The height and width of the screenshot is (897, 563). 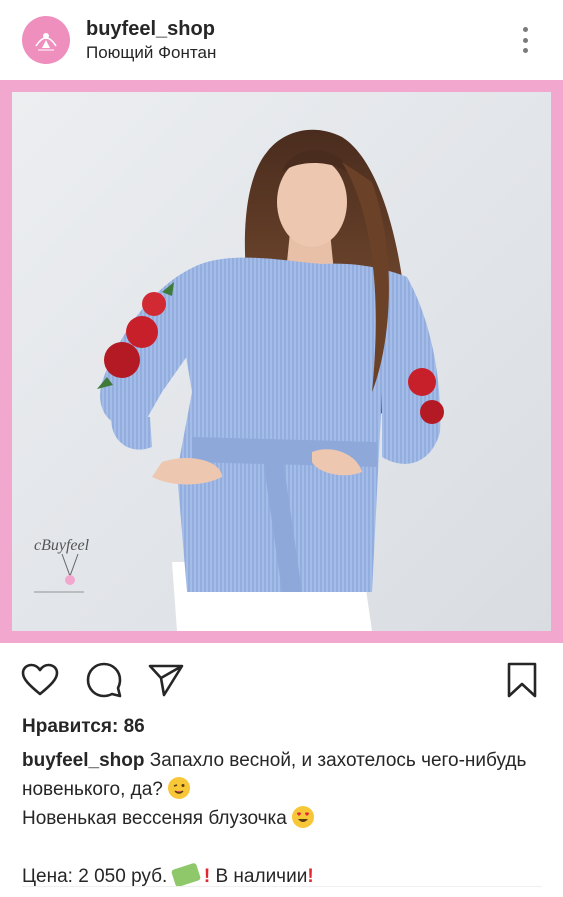 I want to click on caption-username: buyfeel_shop, so click(x=83, y=760).